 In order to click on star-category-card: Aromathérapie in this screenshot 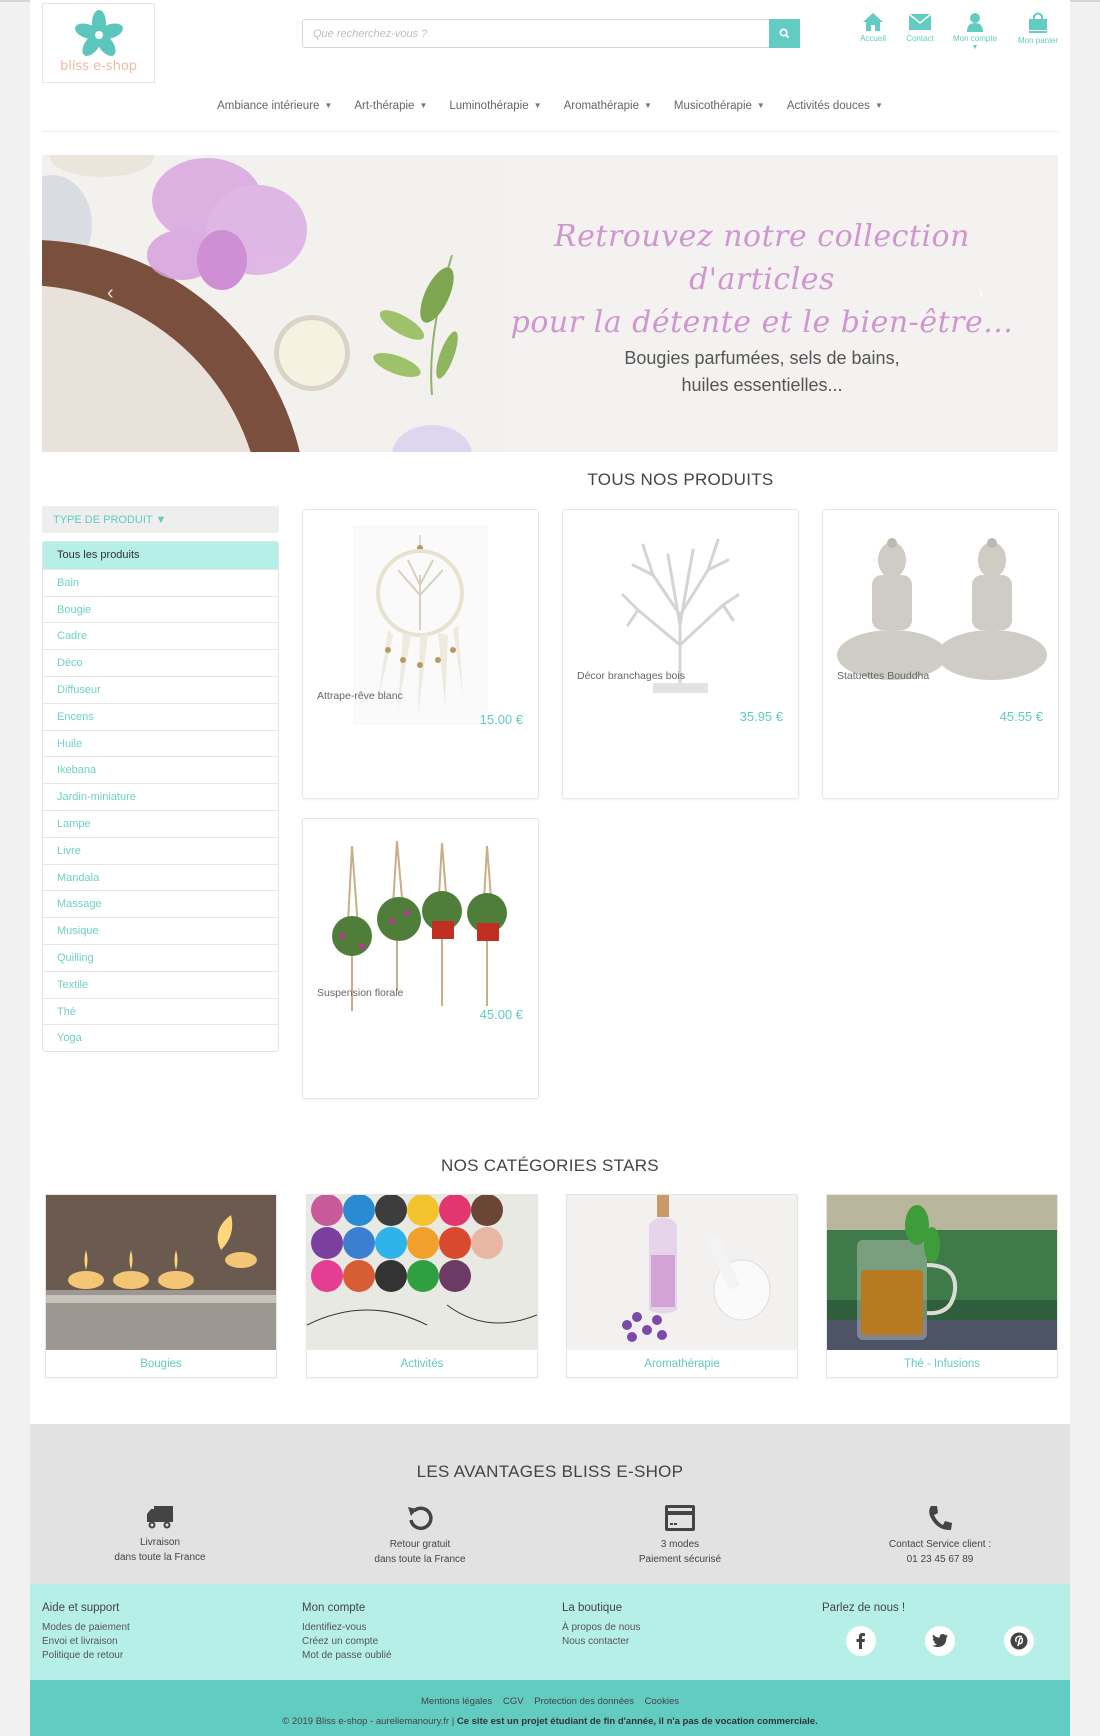, I will do `click(682, 1286)`.